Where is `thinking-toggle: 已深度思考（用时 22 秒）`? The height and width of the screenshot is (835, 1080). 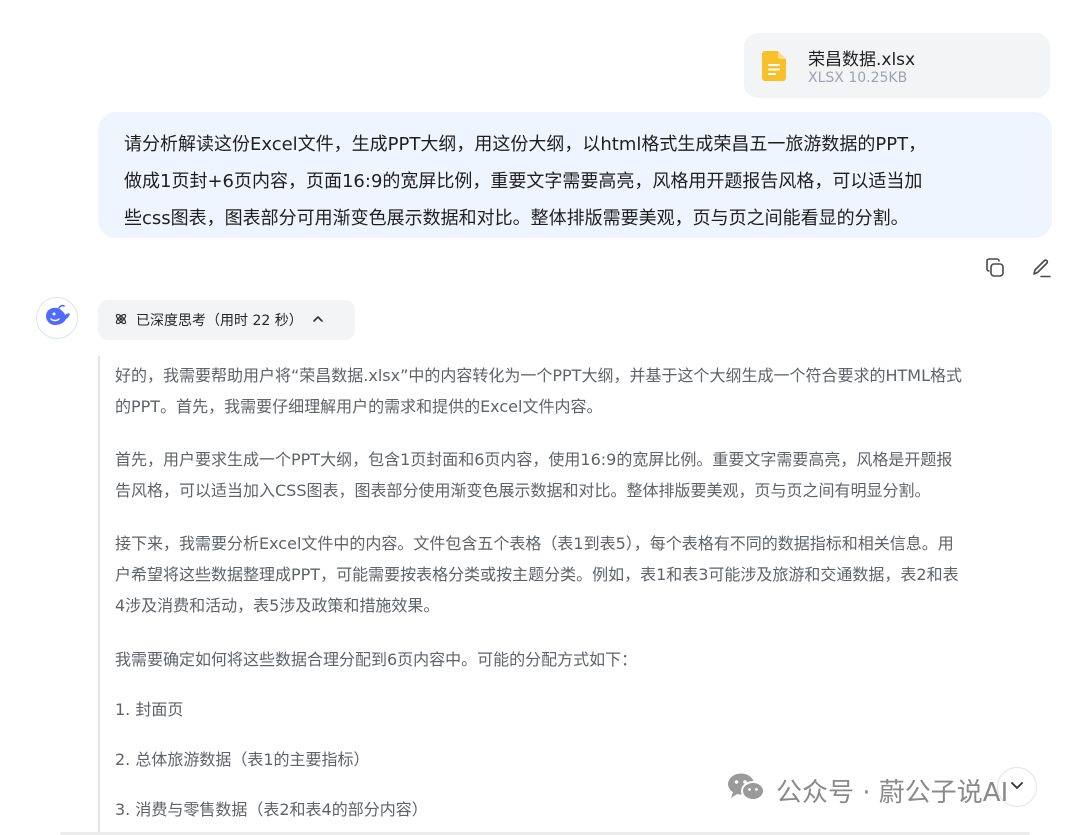 thinking-toggle: 已深度思考（用时 22 秒） is located at coordinates (226, 320).